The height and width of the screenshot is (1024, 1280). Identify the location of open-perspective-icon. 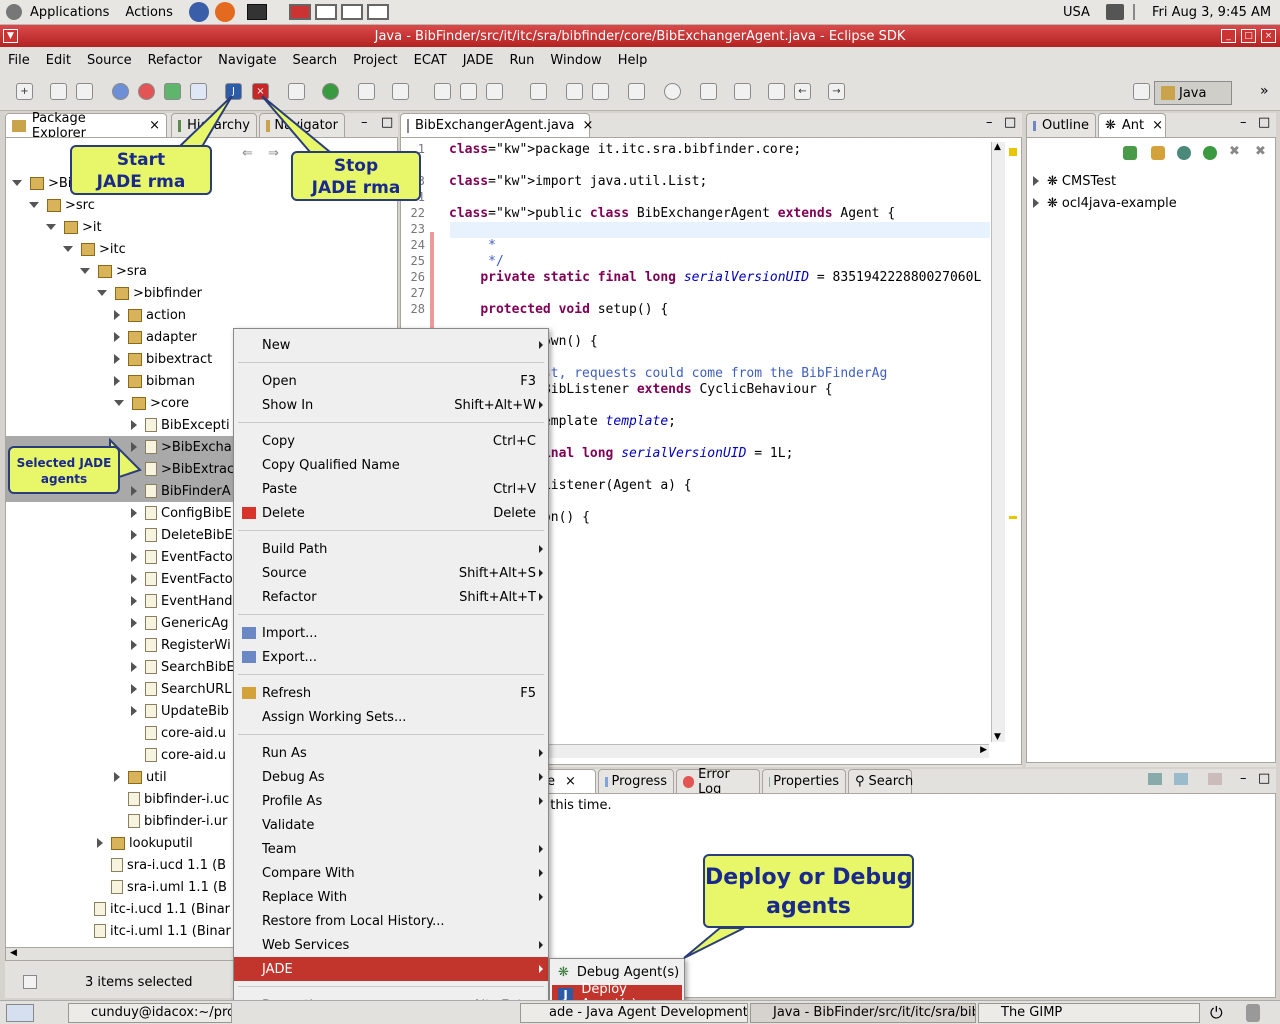
(1141, 91).